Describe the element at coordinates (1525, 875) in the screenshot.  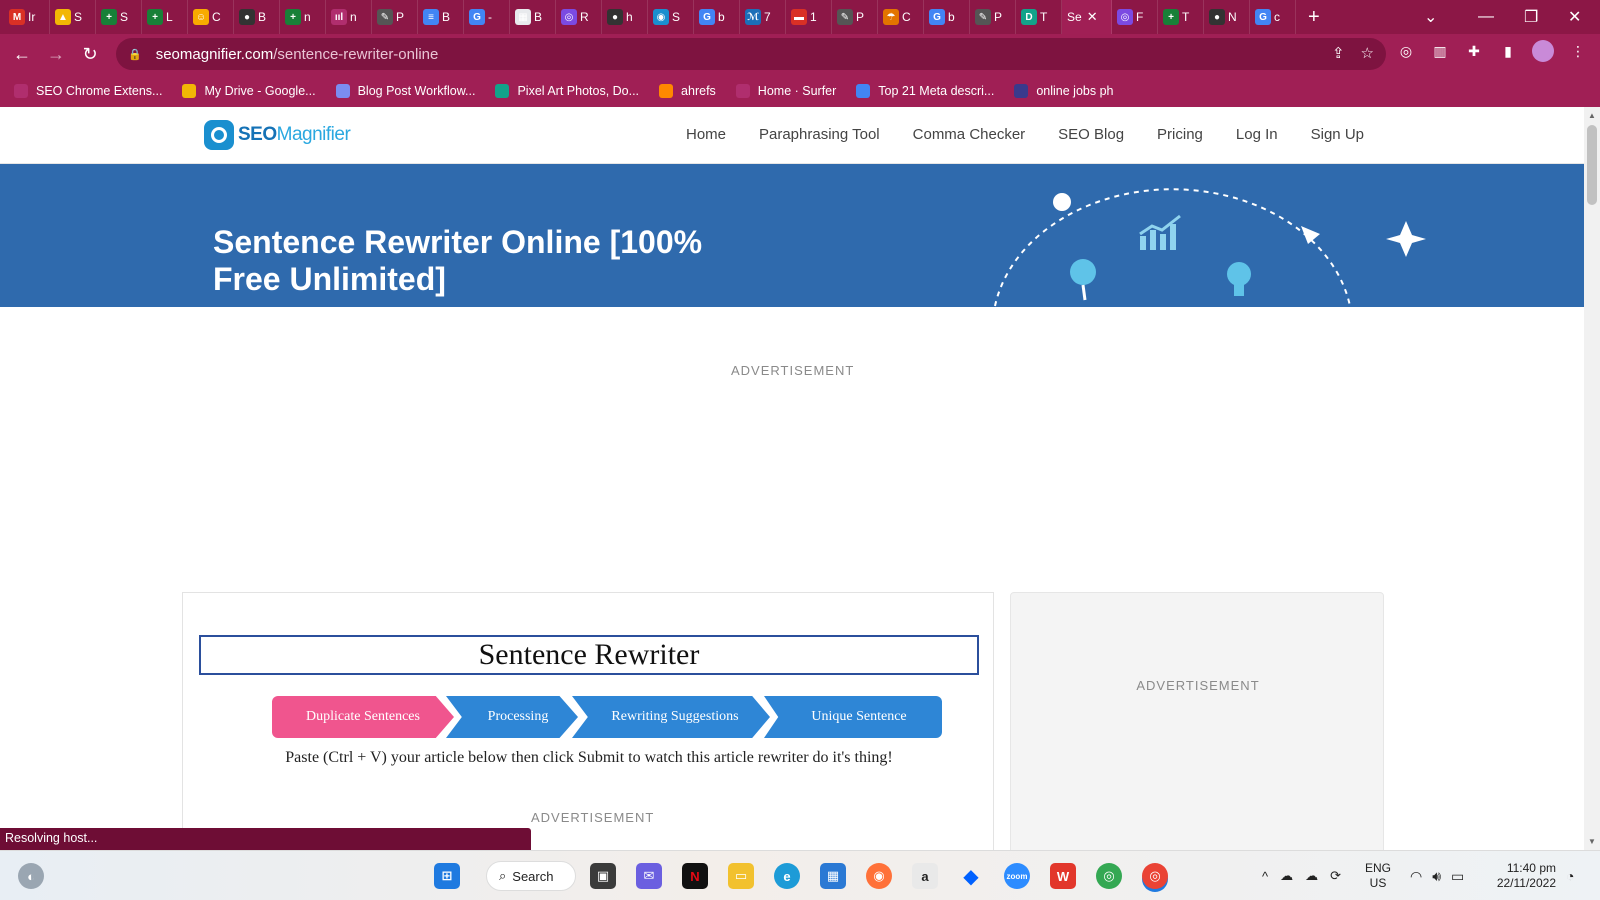
I see `clock: 11:40 pm 22/11/2022` at that location.